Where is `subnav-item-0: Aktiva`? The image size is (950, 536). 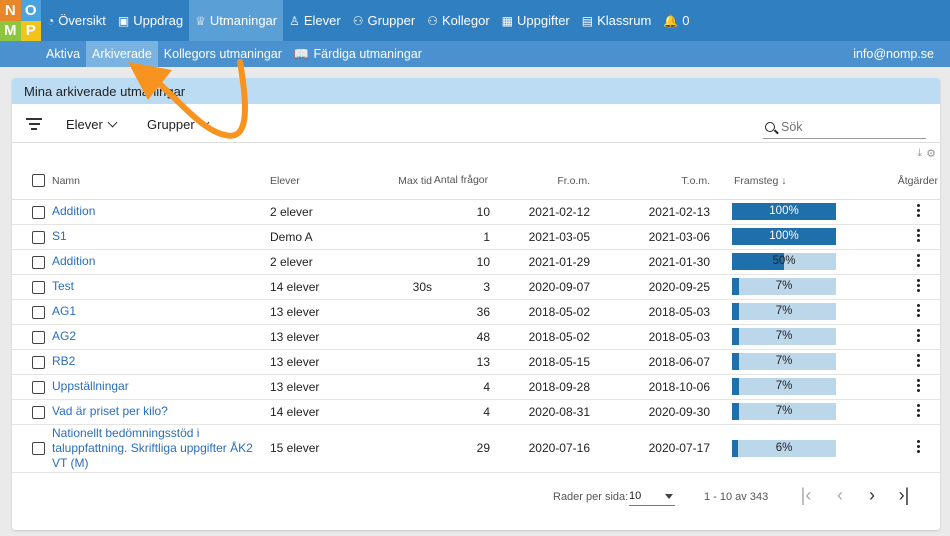 subnav-item-0: Aktiva is located at coordinates (63, 54).